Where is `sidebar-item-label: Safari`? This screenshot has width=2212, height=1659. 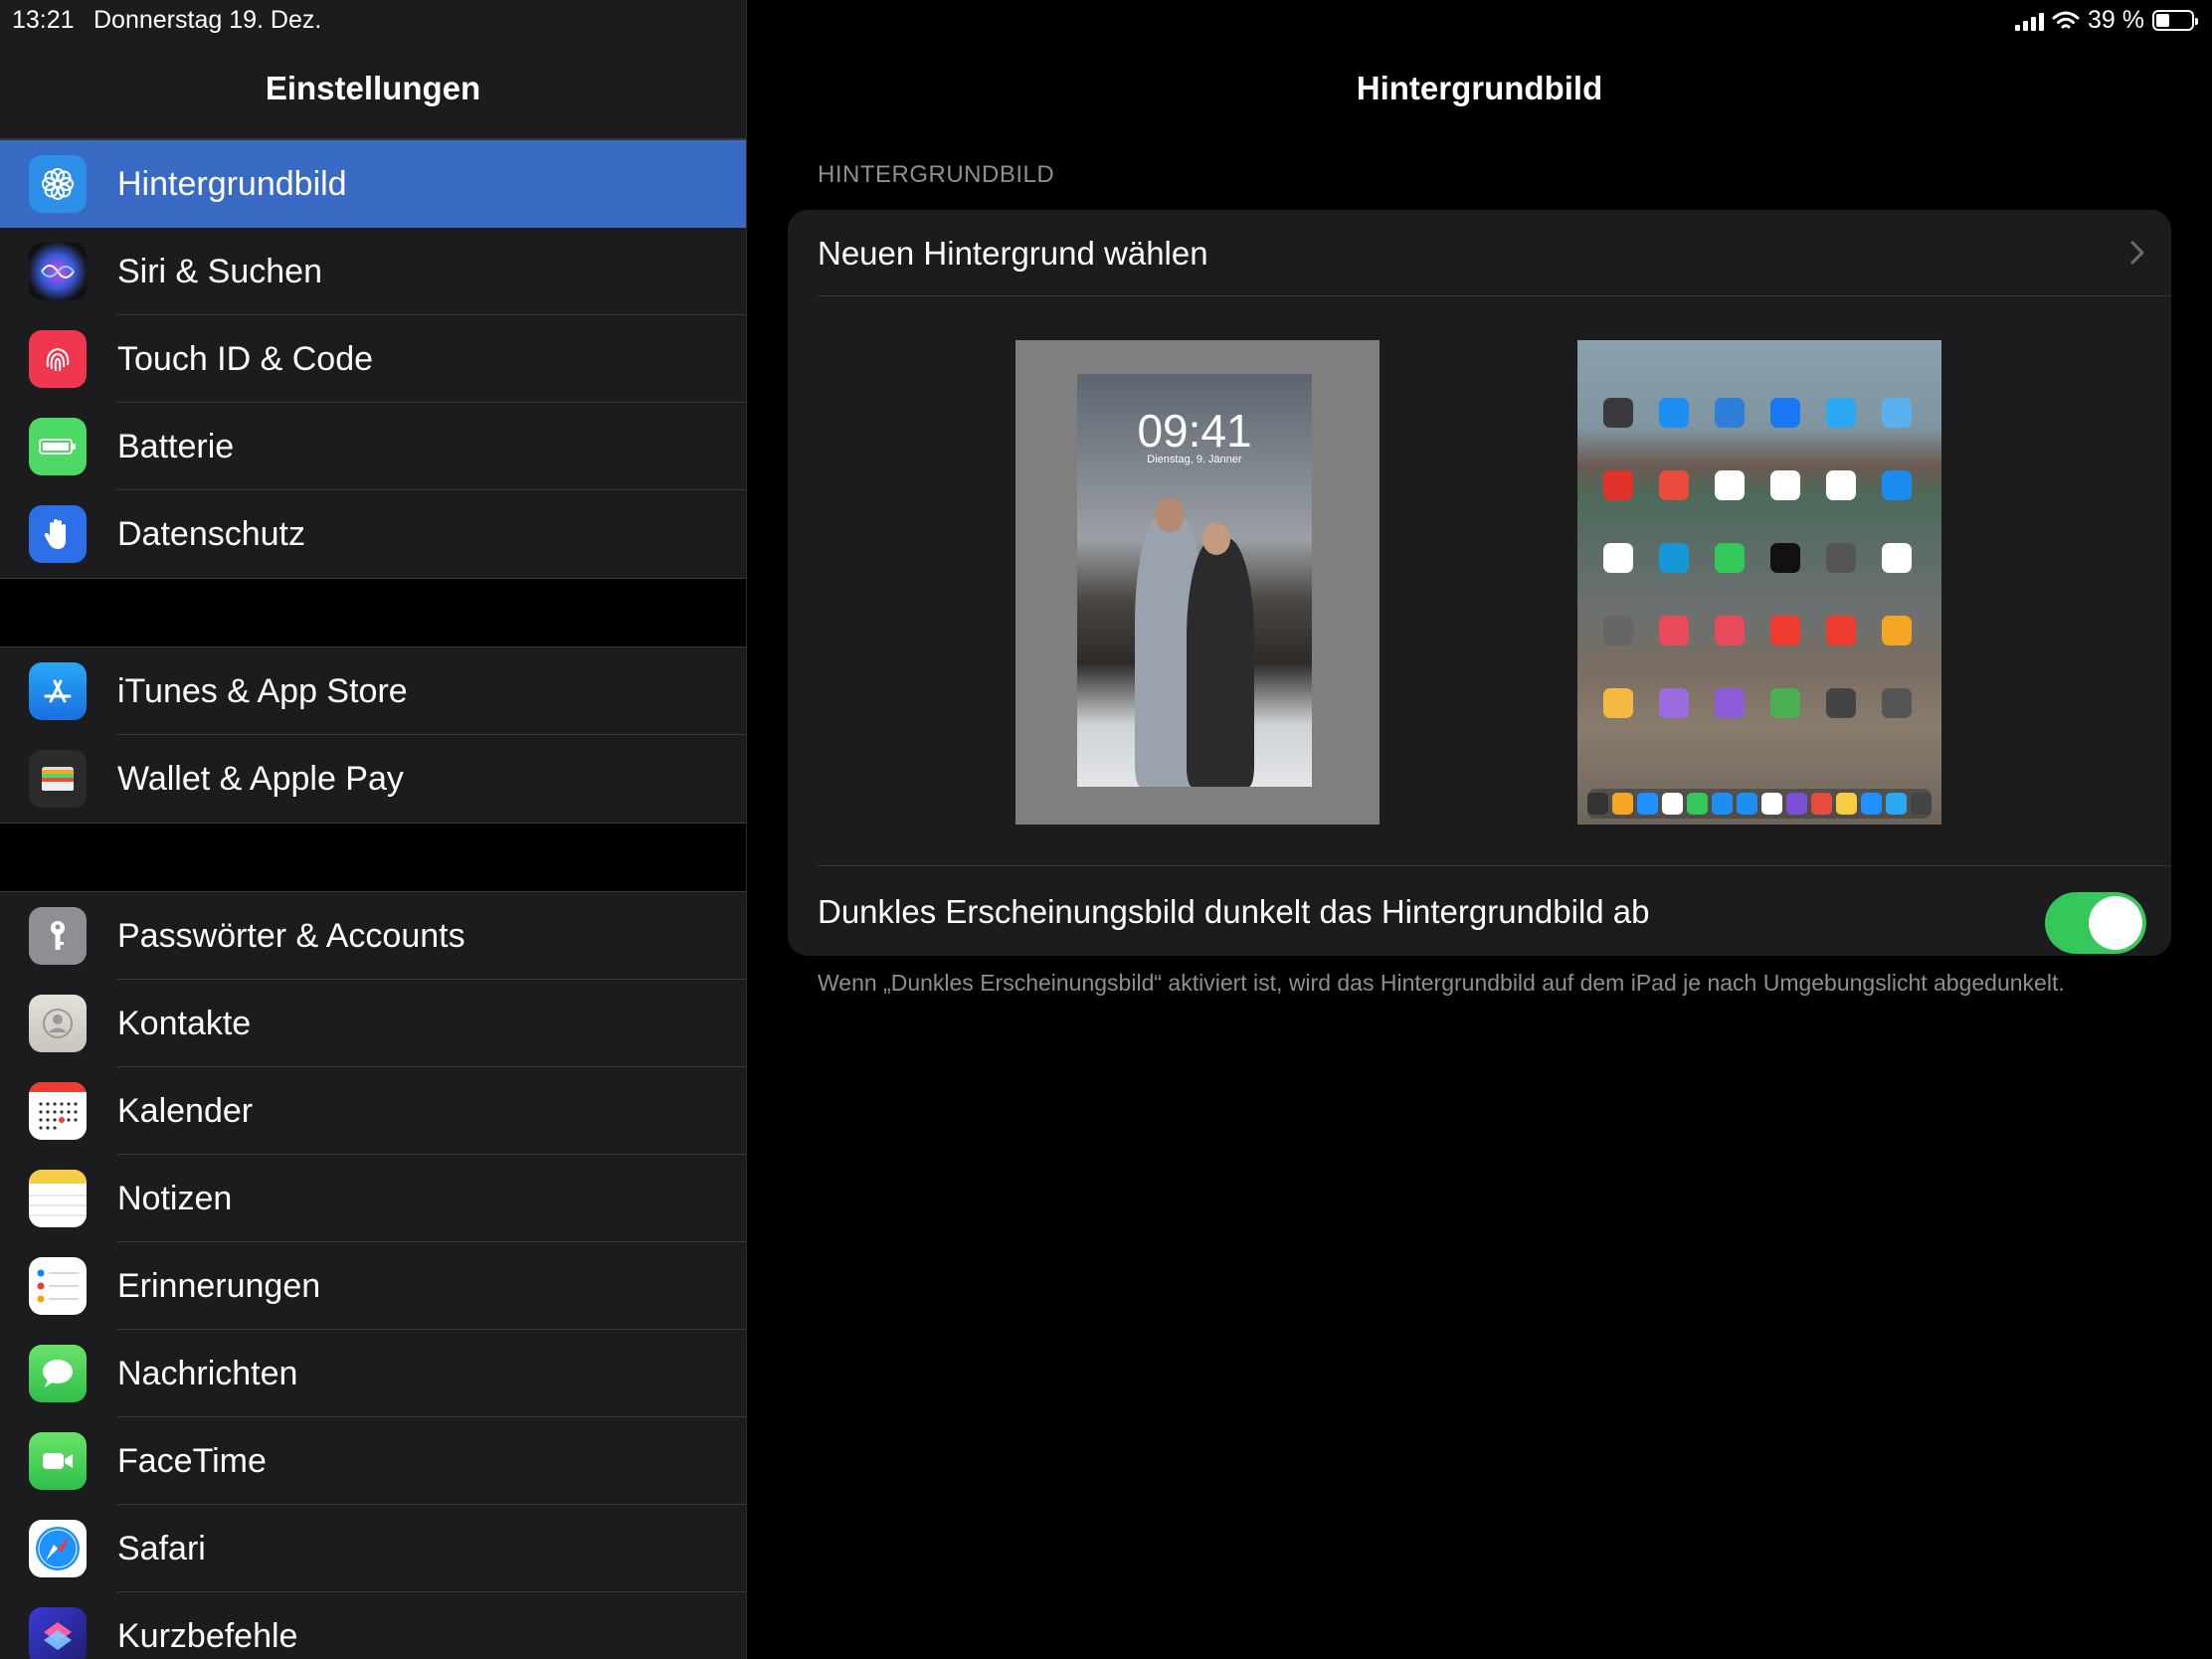
sidebar-item-label: Safari is located at coordinates (161, 1548).